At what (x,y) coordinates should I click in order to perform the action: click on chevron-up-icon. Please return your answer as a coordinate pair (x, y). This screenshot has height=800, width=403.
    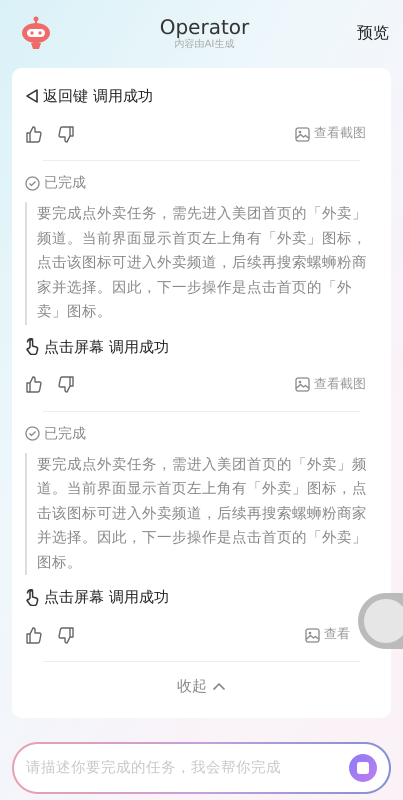
    Looking at the image, I should click on (219, 687).